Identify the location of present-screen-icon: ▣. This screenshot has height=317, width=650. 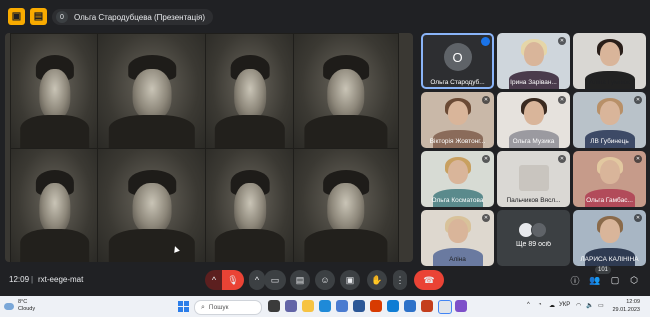
(350, 279).